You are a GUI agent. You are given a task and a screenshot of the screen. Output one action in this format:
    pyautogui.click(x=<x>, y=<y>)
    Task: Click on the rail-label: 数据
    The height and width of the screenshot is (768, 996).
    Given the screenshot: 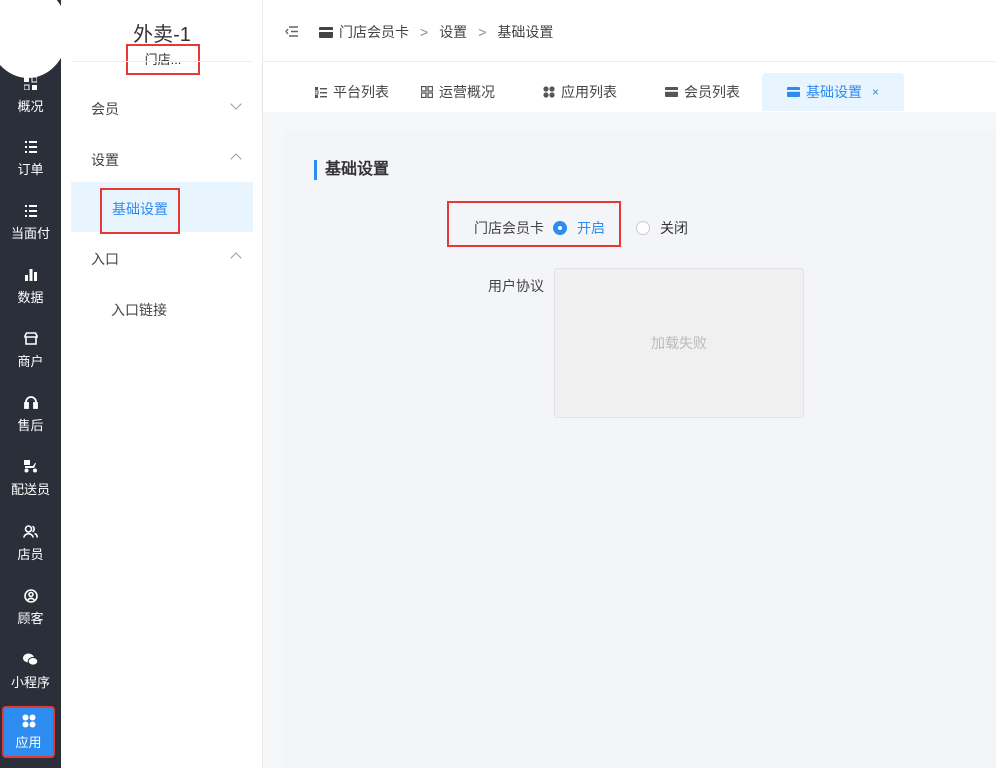 What is the action you would take?
    pyautogui.click(x=30, y=297)
    